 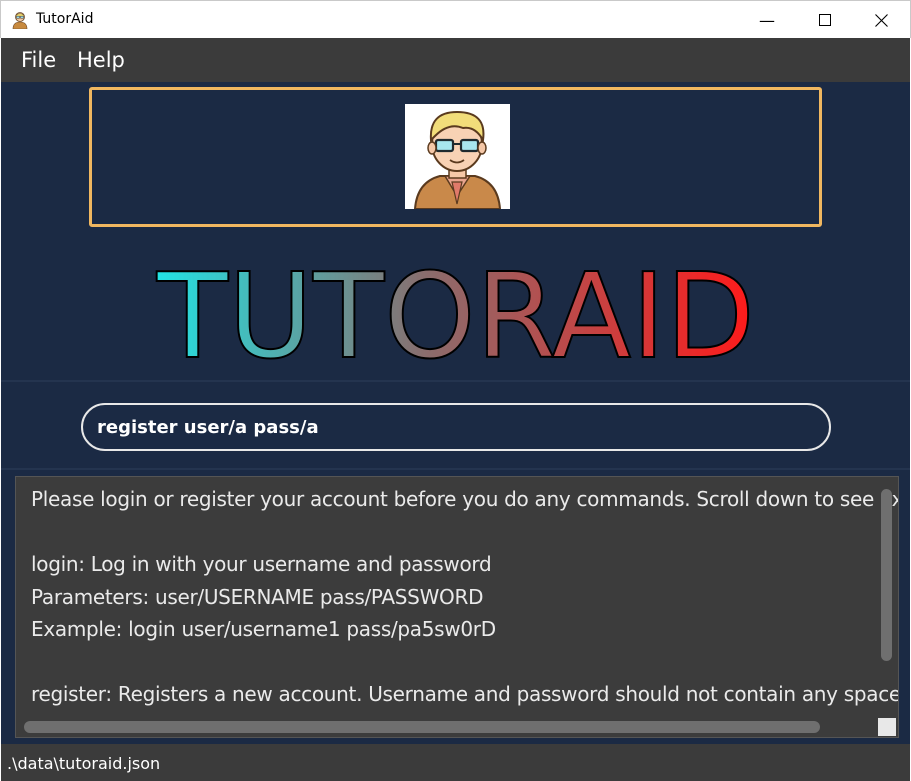 What do you see at coordinates (455, 60) in the screenshot?
I see `menu-bar: File Help` at bounding box center [455, 60].